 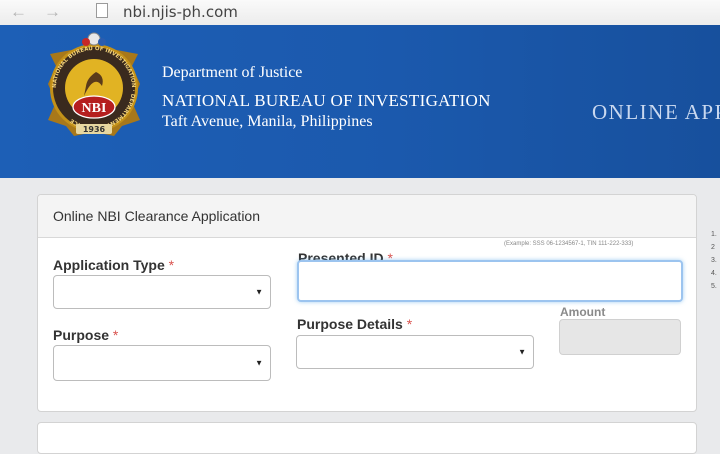 I want to click on next-section-panel, so click(x=367, y=438).